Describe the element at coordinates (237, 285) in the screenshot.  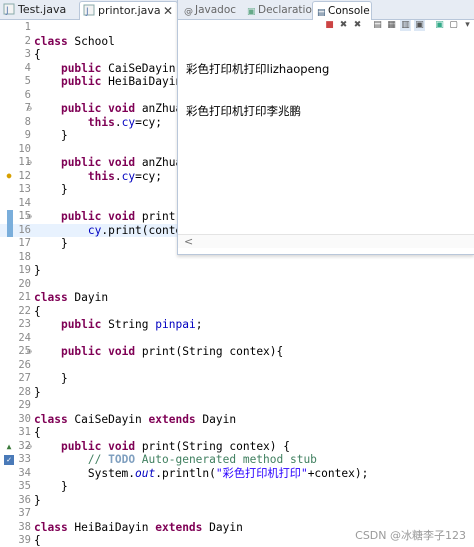
I see `code-line: 20` at that location.